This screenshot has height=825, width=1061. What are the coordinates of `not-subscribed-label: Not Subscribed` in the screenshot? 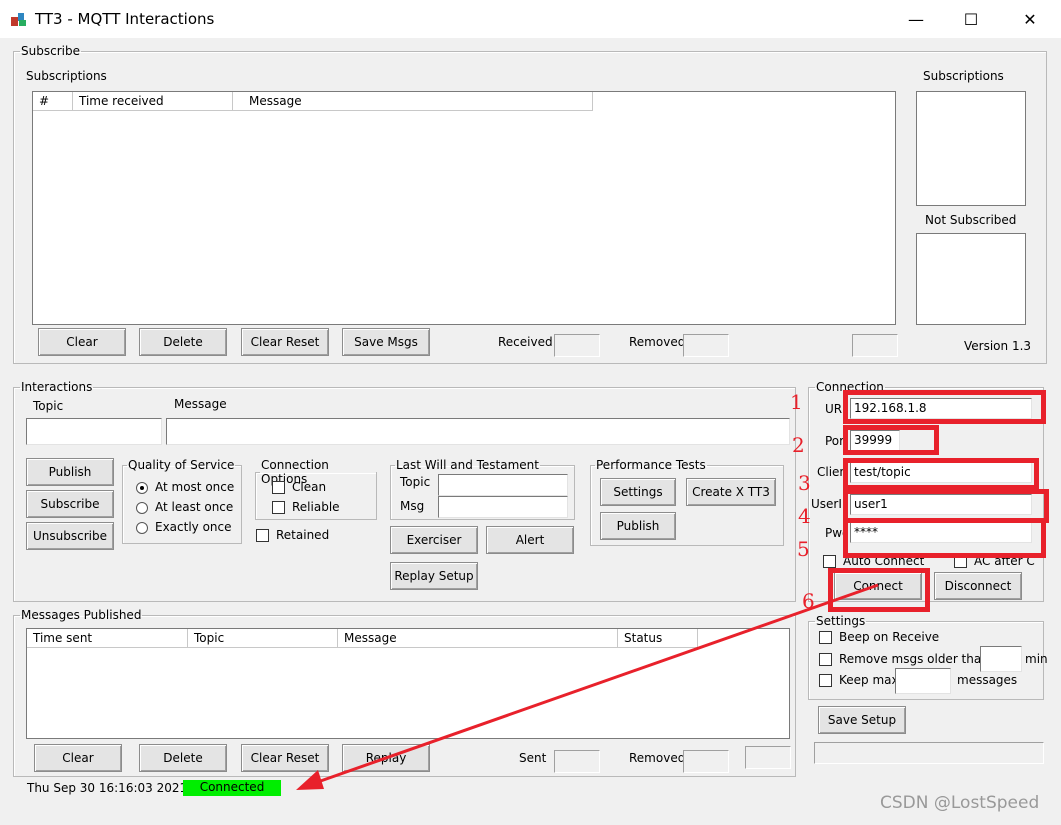 It's located at (971, 220).